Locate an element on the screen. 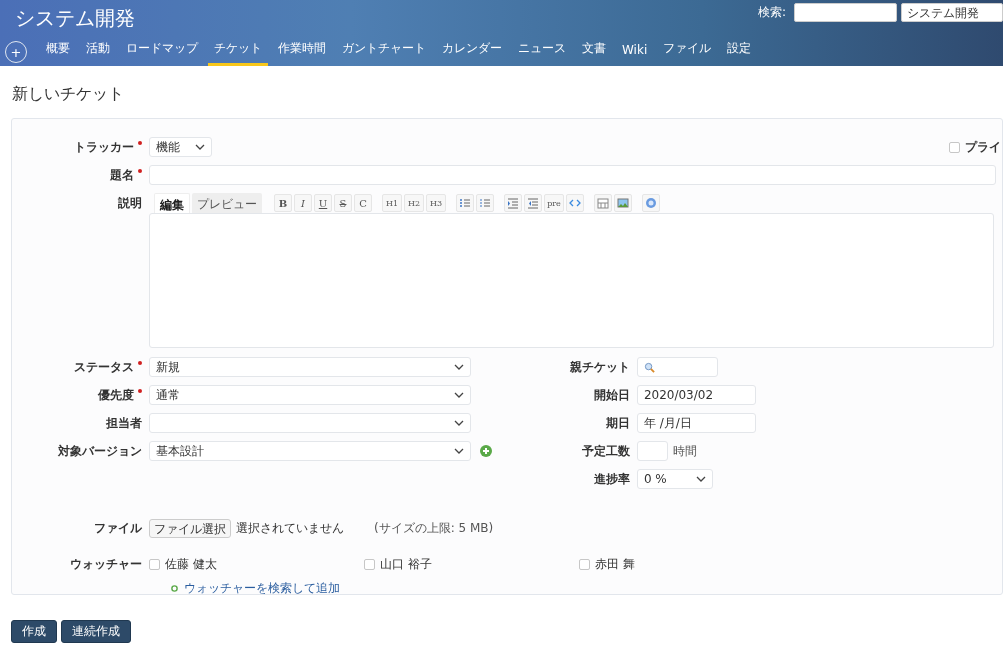 The image size is (1003, 646). indent-icon is located at coordinates (513, 203).